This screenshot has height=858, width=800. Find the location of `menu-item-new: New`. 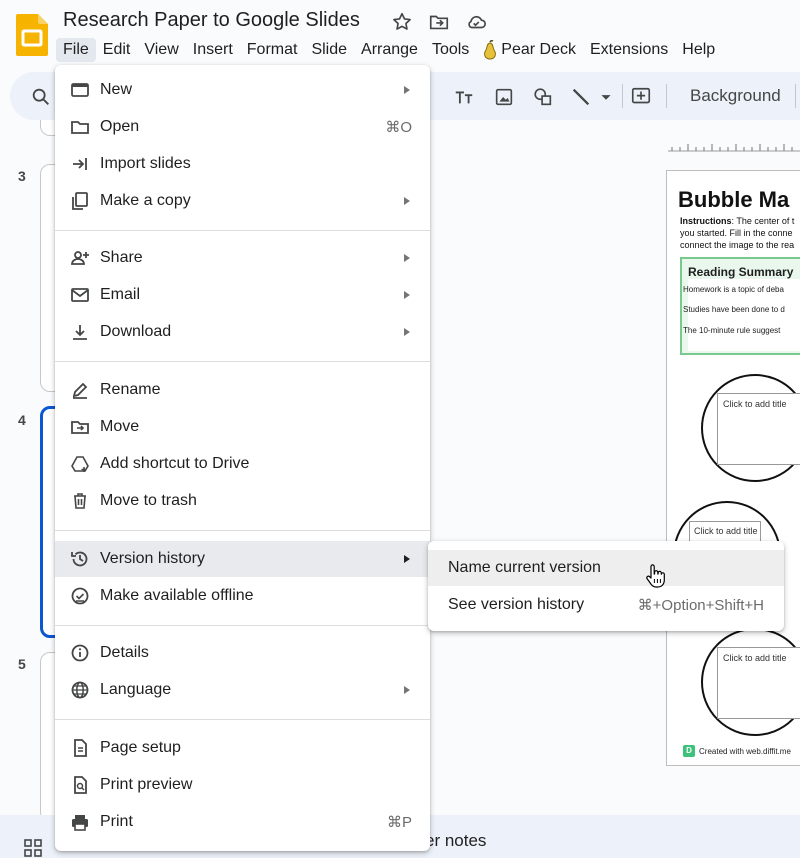

menu-item-new: New is located at coordinates (242, 90).